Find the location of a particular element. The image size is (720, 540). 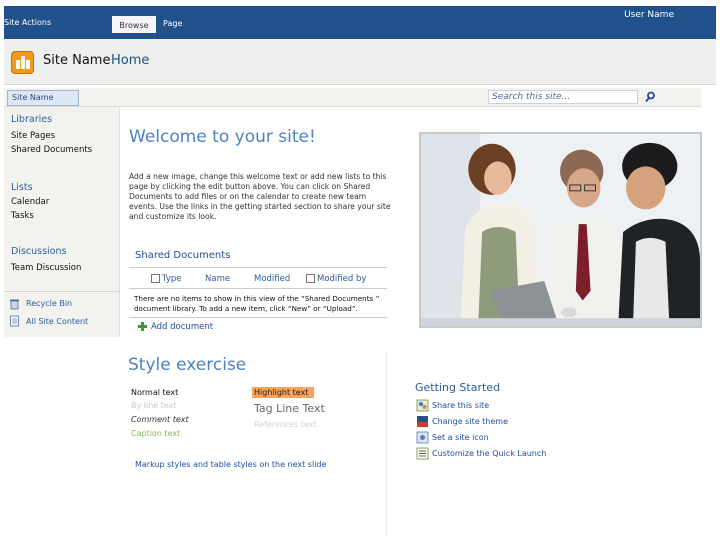

nav-heading-libraries: Libraries is located at coordinates (31, 119).